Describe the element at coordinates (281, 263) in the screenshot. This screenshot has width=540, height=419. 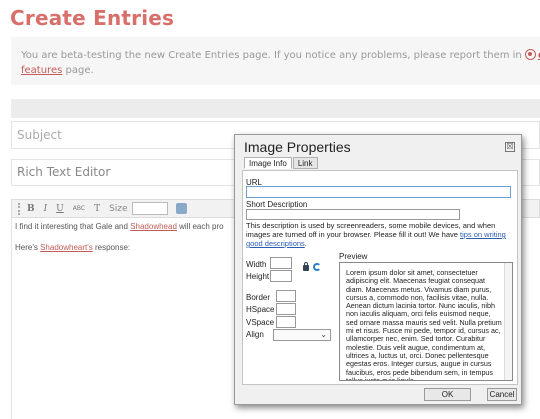
I see `width-input` at that location.